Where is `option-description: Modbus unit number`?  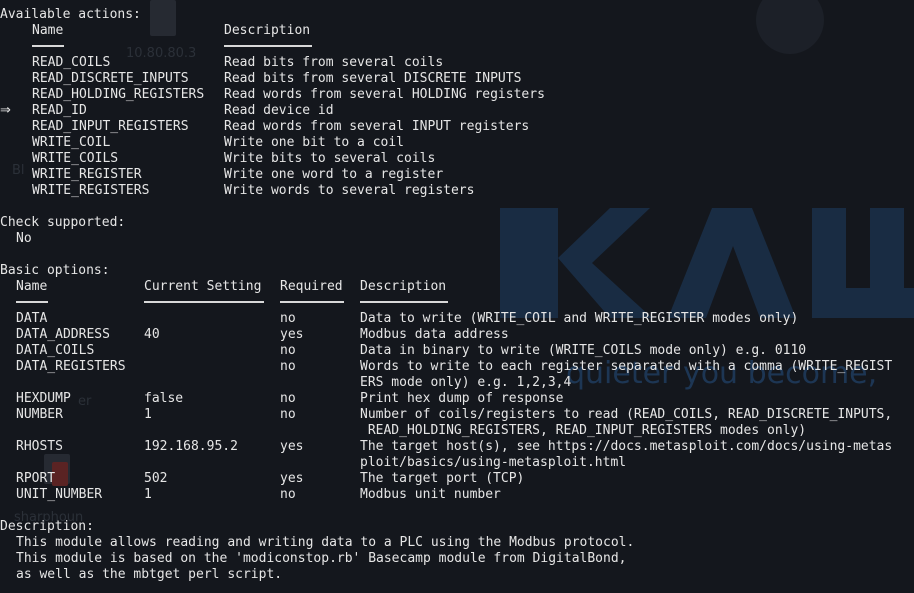 option-description: Modbus unit number is located at coordinates (430, 494).